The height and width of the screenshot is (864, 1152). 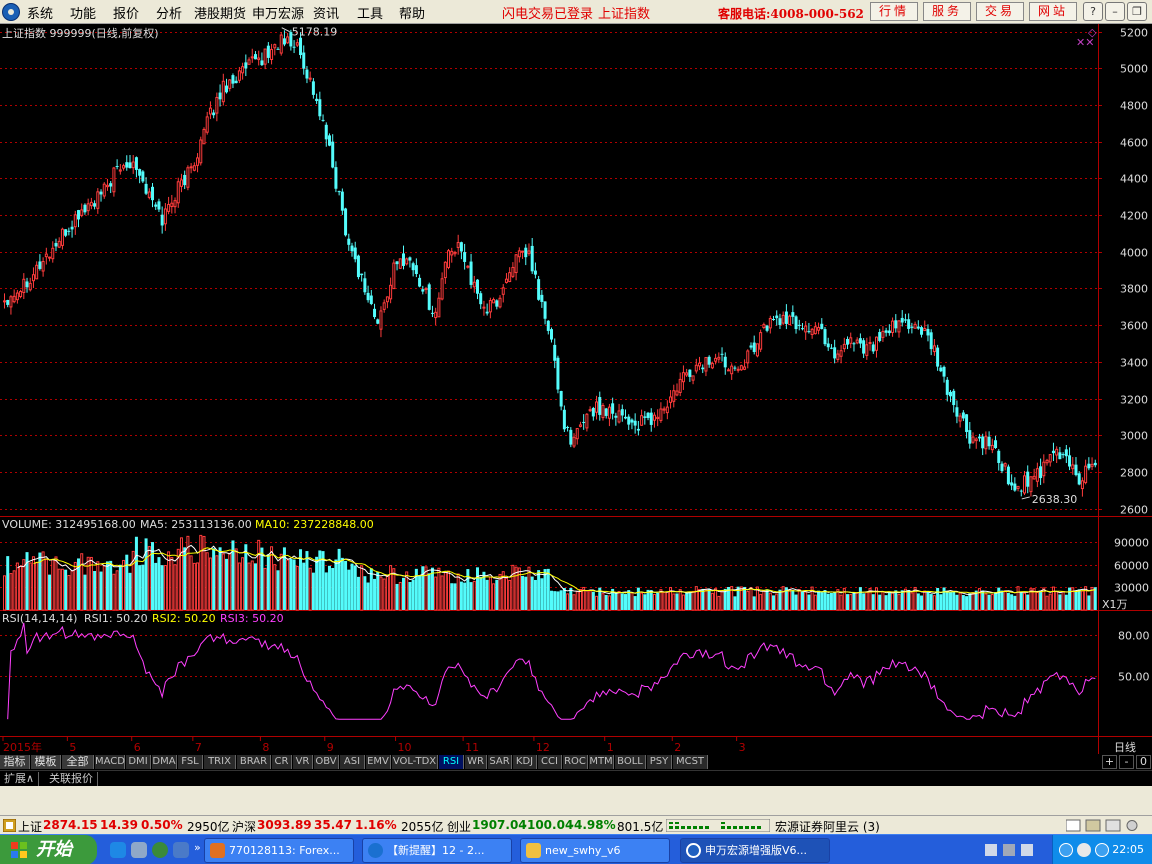 I want to click on rsi-line, so click(x=551, y=671).